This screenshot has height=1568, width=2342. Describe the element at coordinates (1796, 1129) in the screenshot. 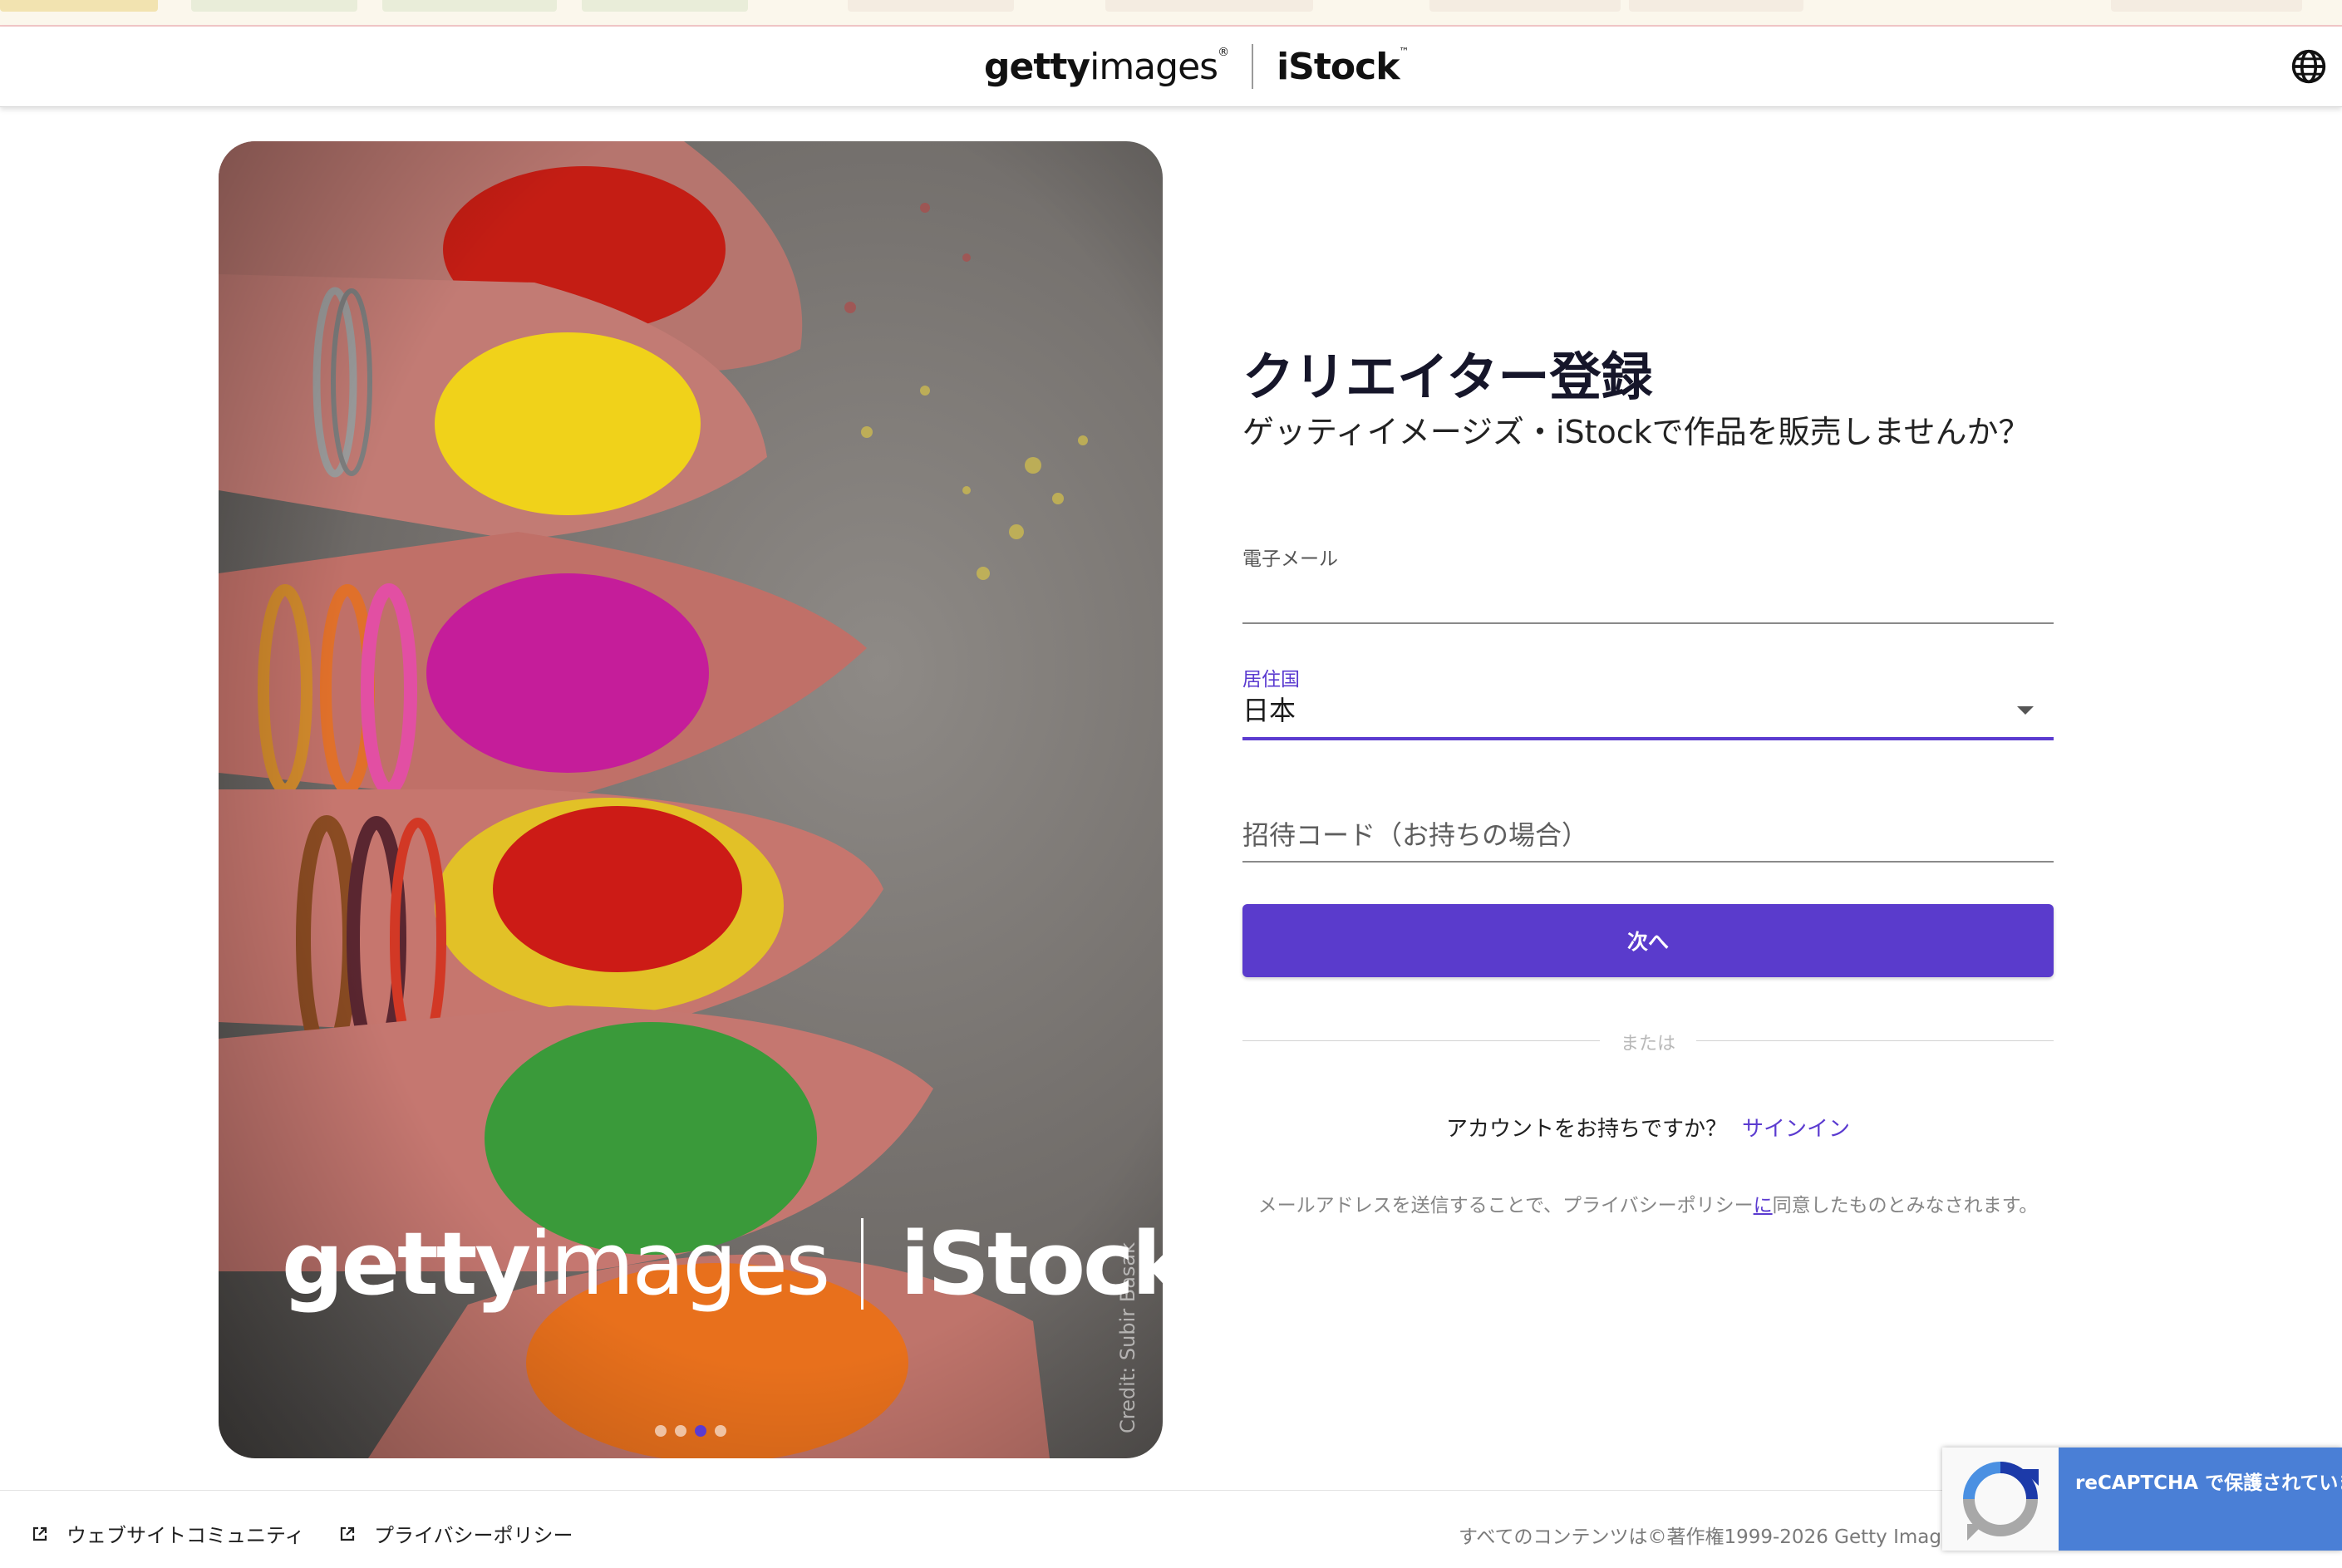

I see `sign-in-link: サインイン` at that location.